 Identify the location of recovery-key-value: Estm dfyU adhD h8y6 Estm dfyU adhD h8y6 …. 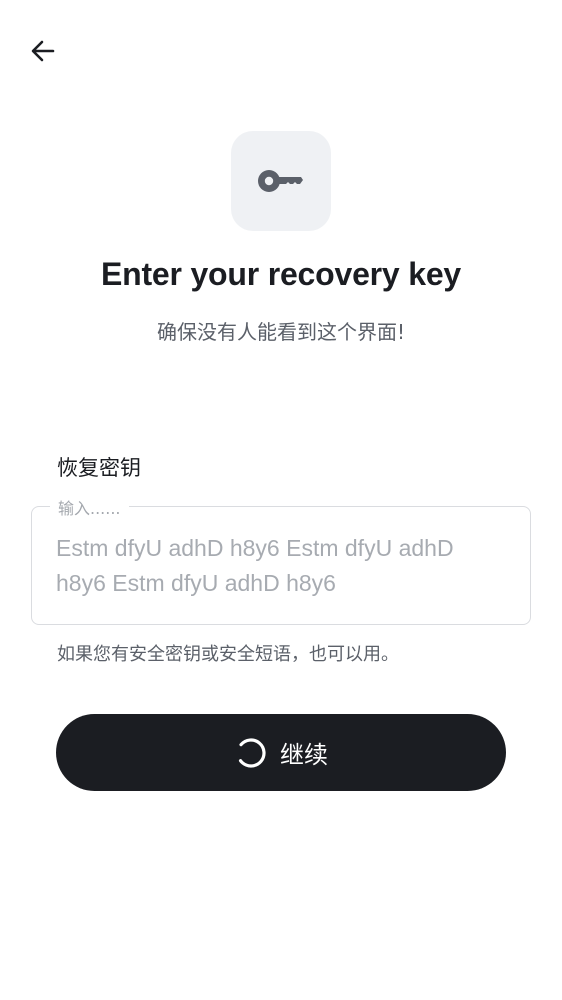
(281, 566).